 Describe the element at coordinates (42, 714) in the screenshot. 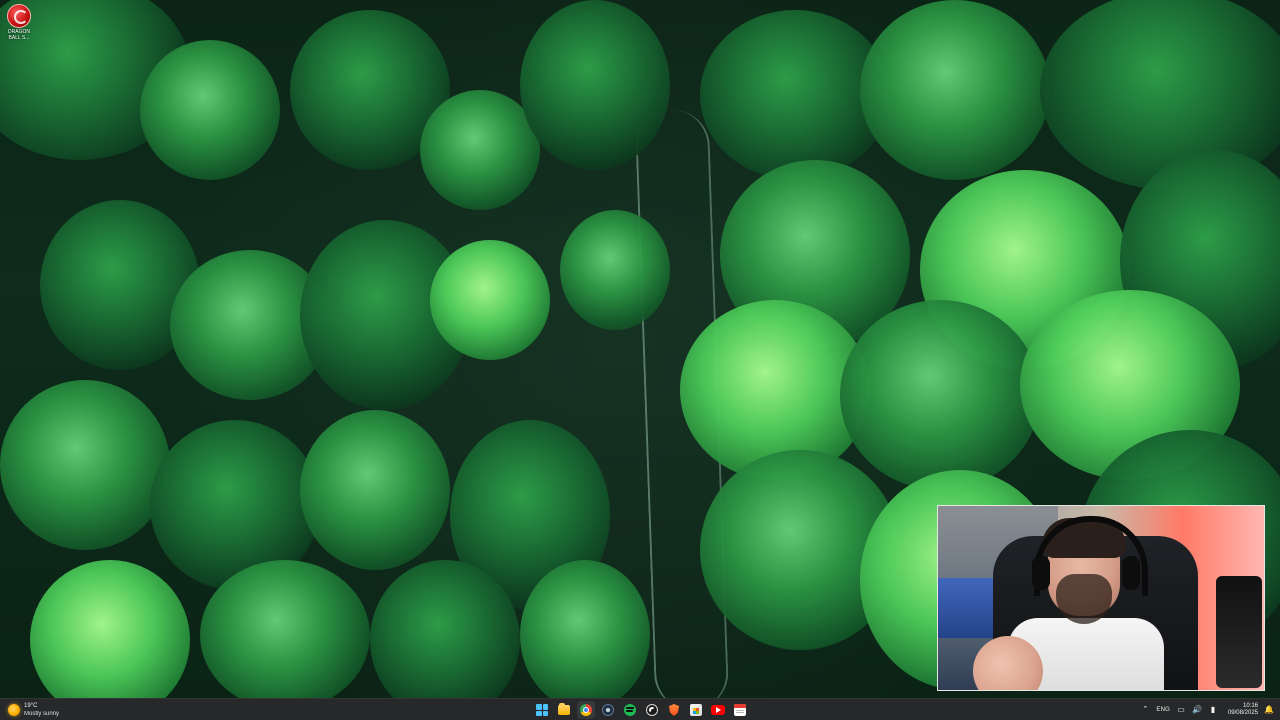

I see `weather-description: Mostly sunny` at that location.